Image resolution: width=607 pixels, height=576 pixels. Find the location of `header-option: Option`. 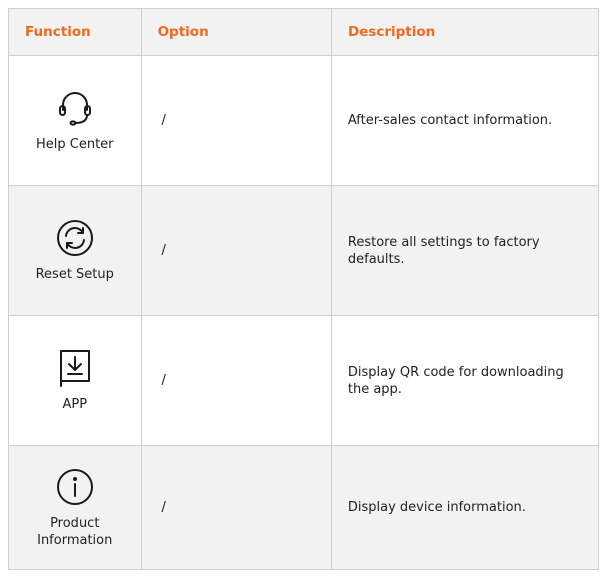

header-option: Option is located at coordinates (237, 32).